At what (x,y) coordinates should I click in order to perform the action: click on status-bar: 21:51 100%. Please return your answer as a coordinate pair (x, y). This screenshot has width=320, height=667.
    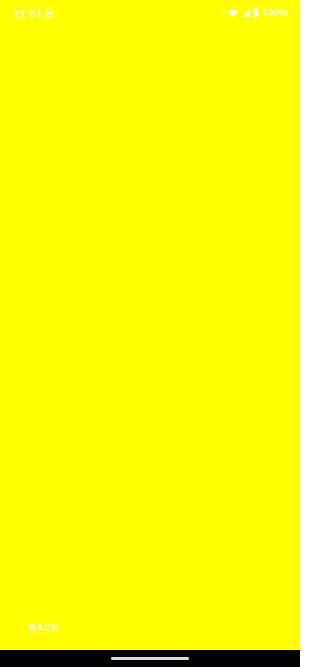
    Looking at the image, I should click on (150, 13).